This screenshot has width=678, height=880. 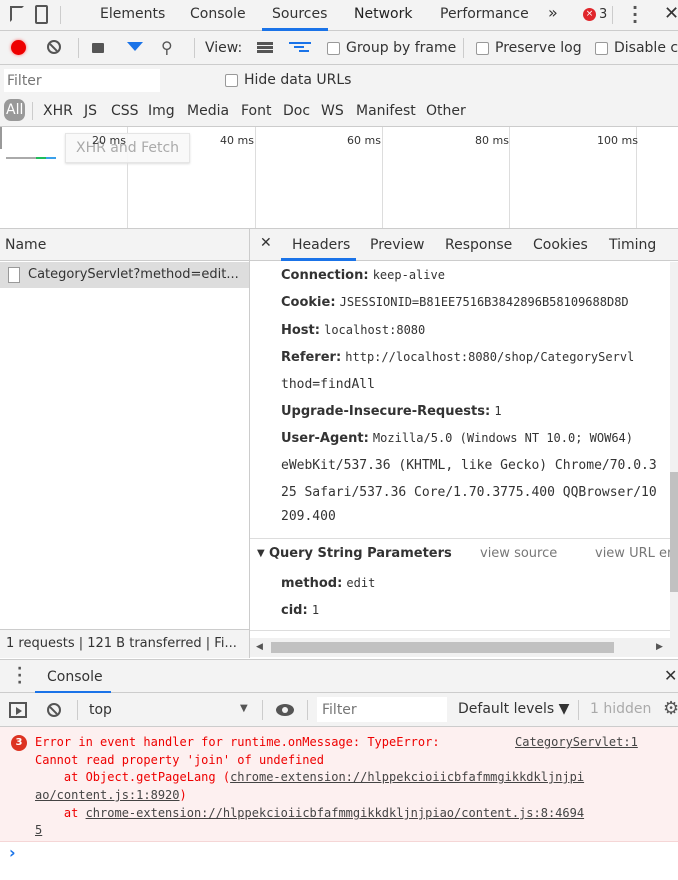 What do you see at coordinates (125, 111) in the screenshot?
I see `type-css: CSS` at bounding box center [125, 111].